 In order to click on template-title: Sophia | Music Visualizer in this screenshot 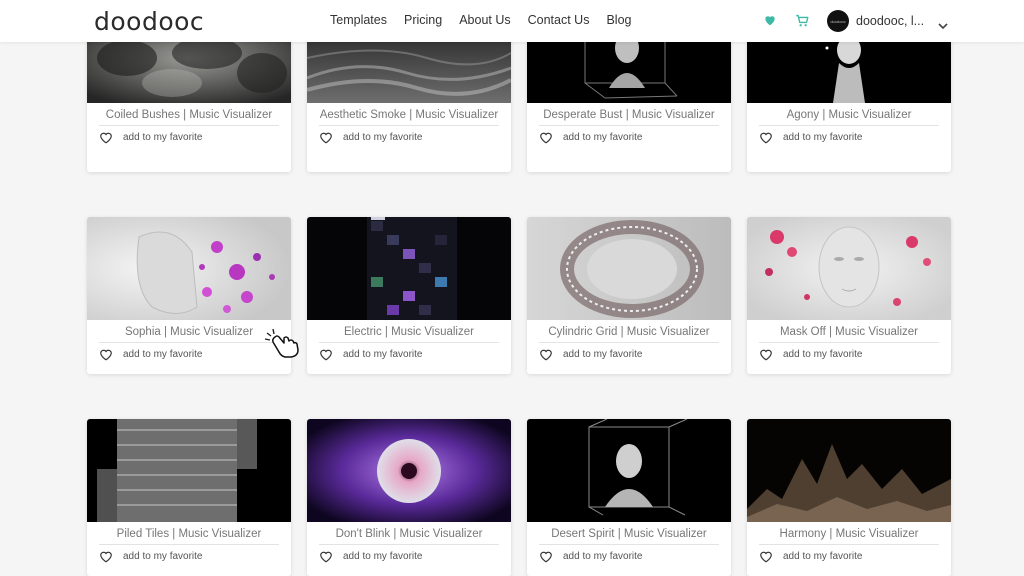, I will do `click(189, 333)`.